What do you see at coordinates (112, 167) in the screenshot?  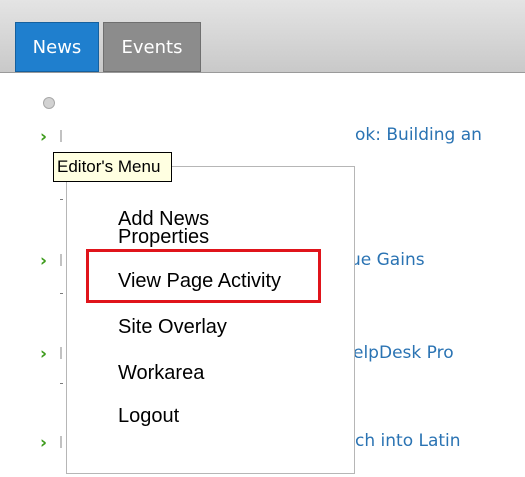 I see `tooltip-editors-menu: Editor's Menu` at bounding box center [112, 167].